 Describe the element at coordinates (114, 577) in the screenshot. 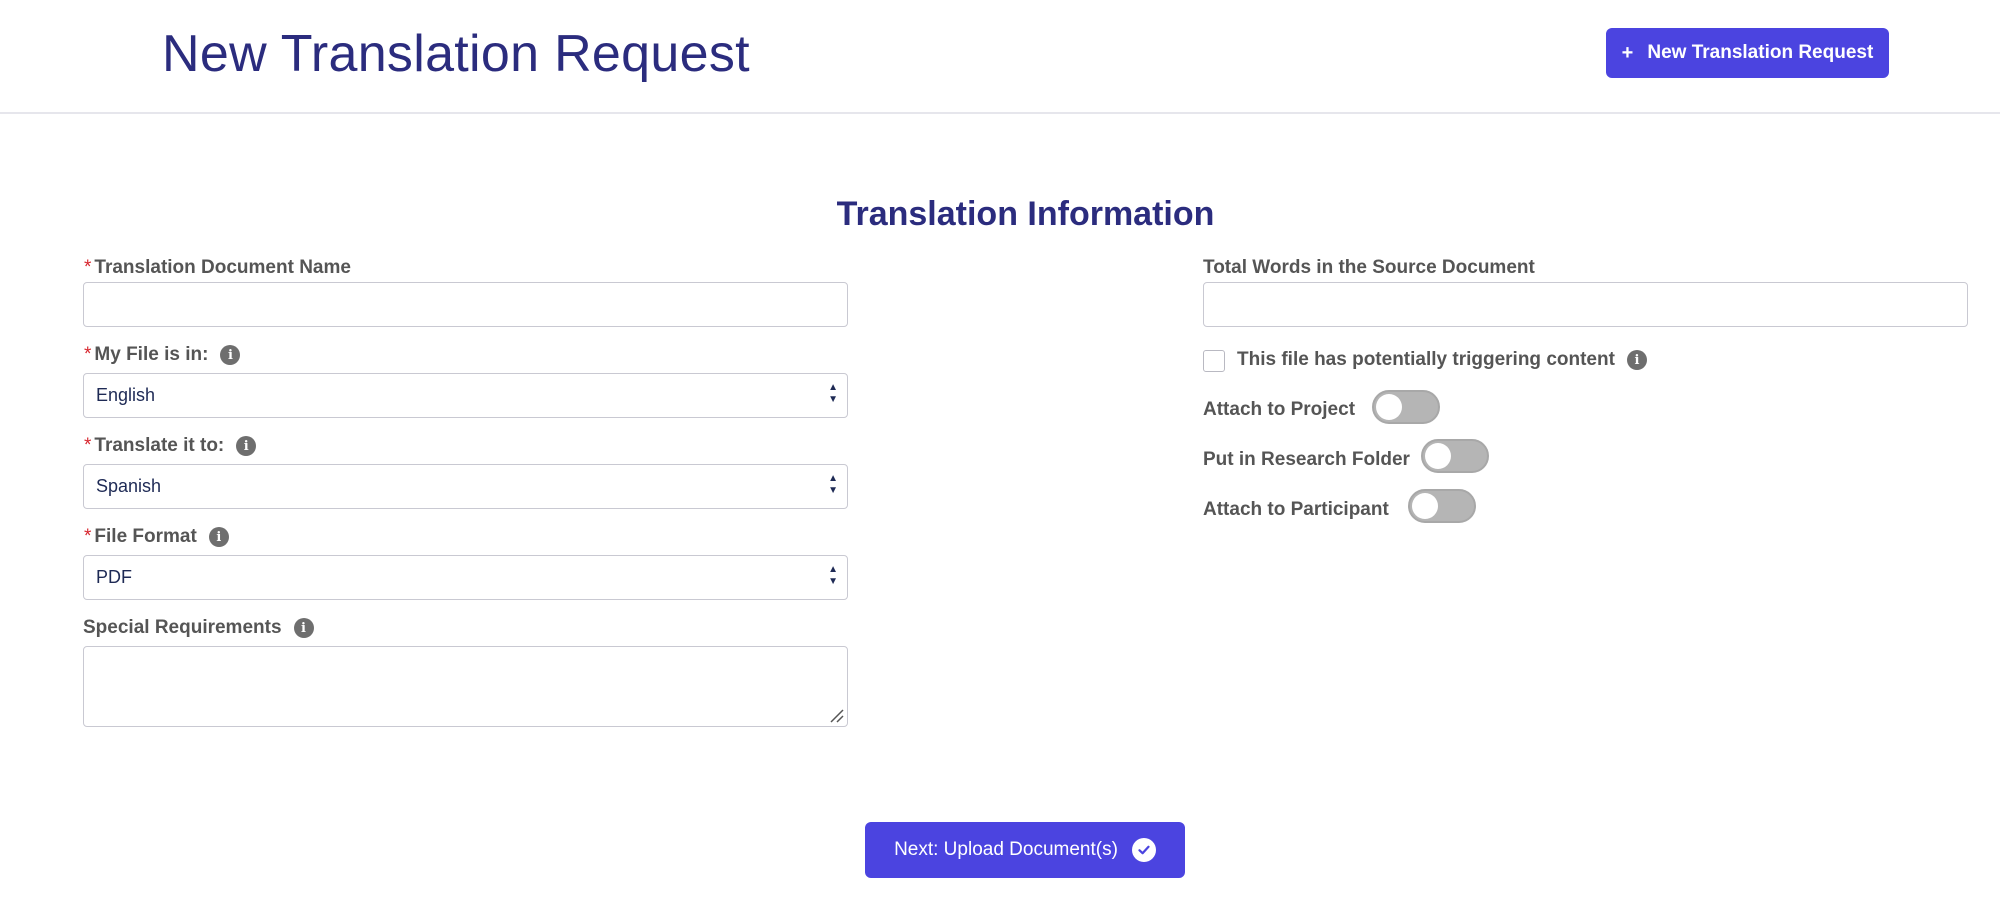

I see `file-format-value: PDF` at that location.